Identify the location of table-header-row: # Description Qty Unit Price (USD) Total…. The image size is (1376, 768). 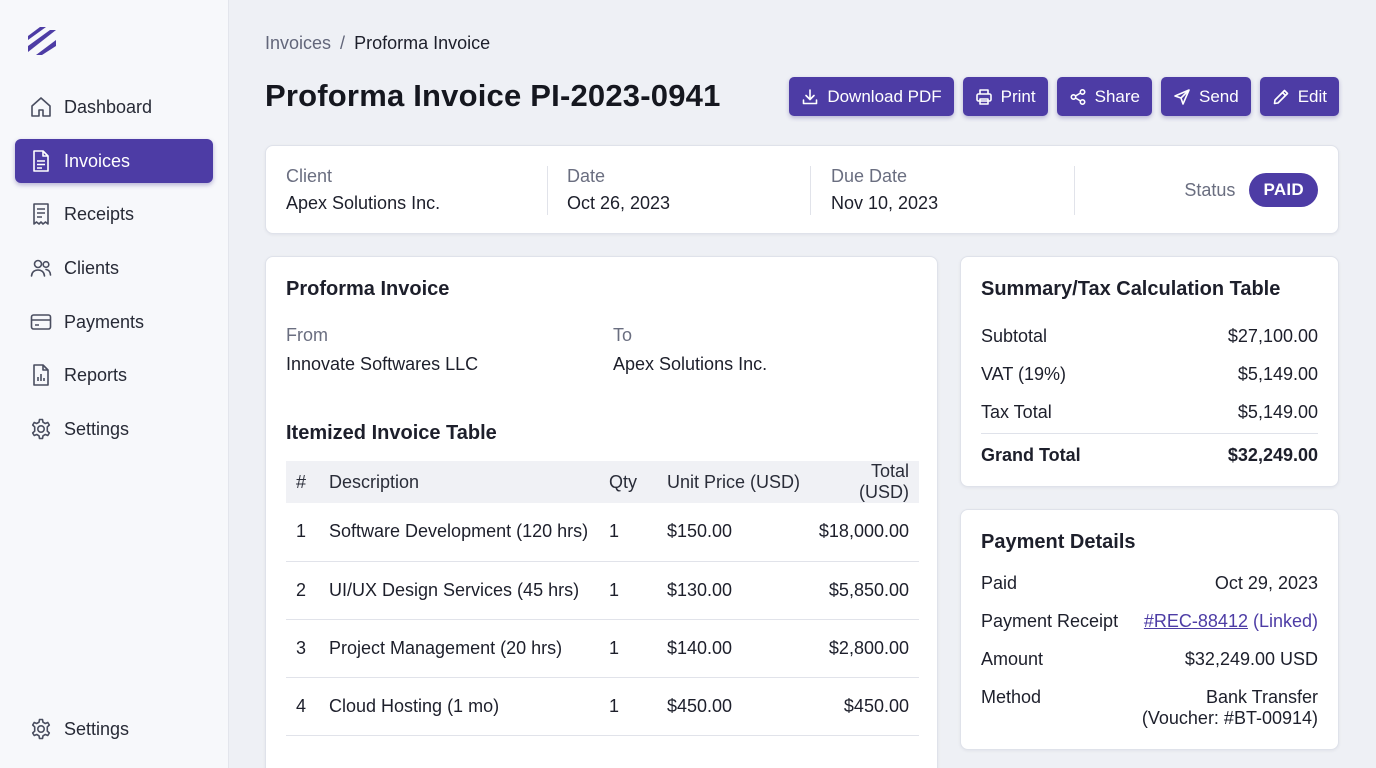
(602, 482).